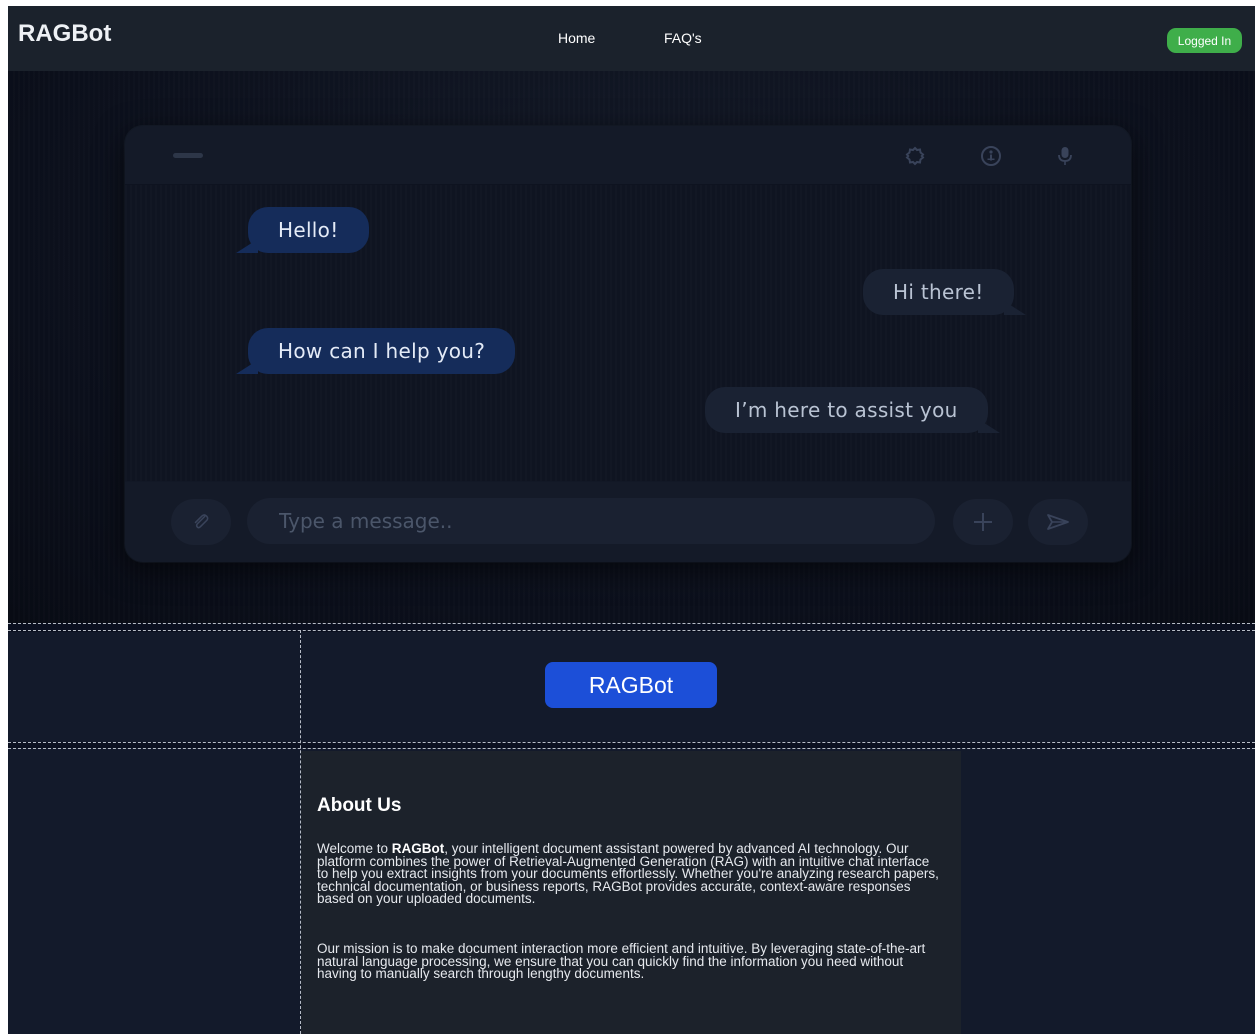 The height and width of the screenshot is (1034, 1255). Describe the element at coordinates (852, 410) in the screenshot. I see `message-bubble: I’m here to assist you` at that location.